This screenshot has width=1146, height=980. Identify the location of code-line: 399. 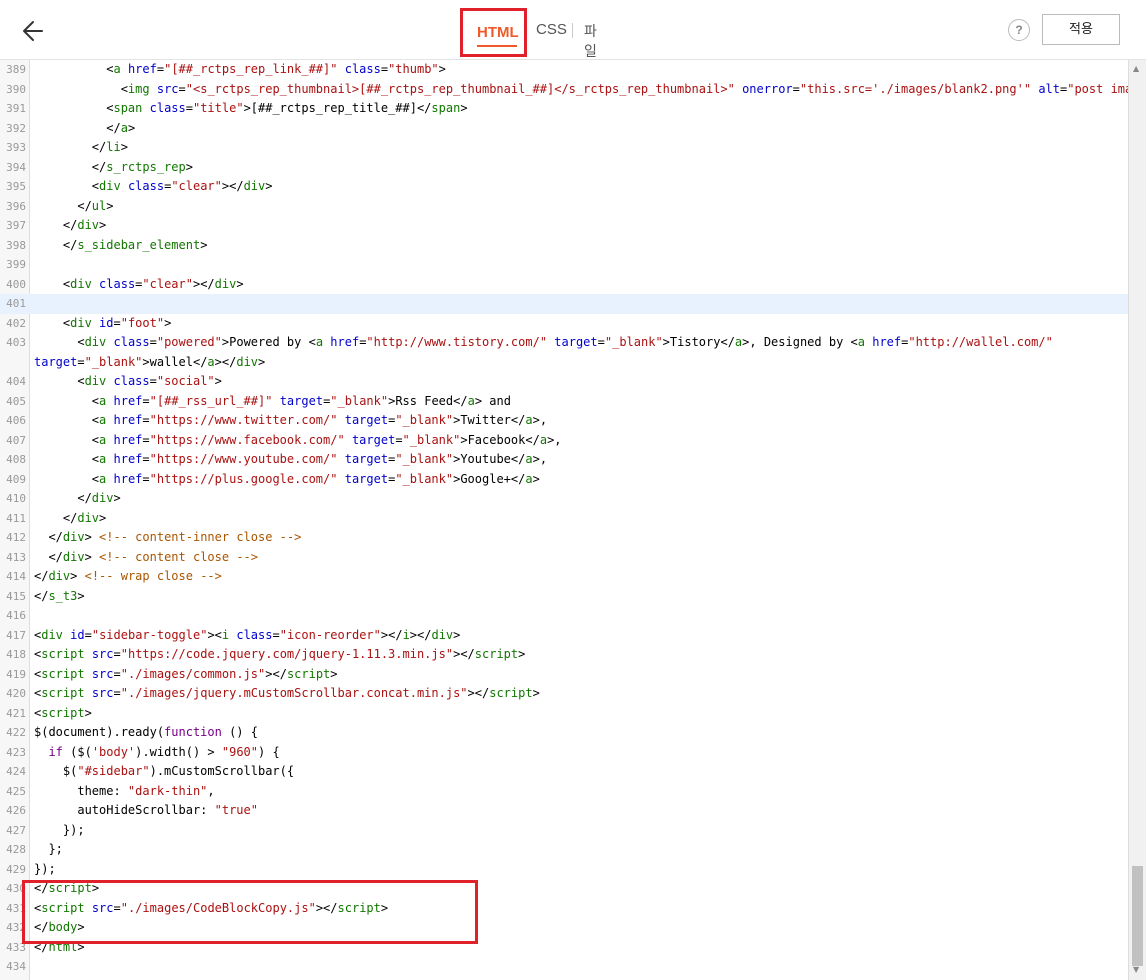
(16, 264).